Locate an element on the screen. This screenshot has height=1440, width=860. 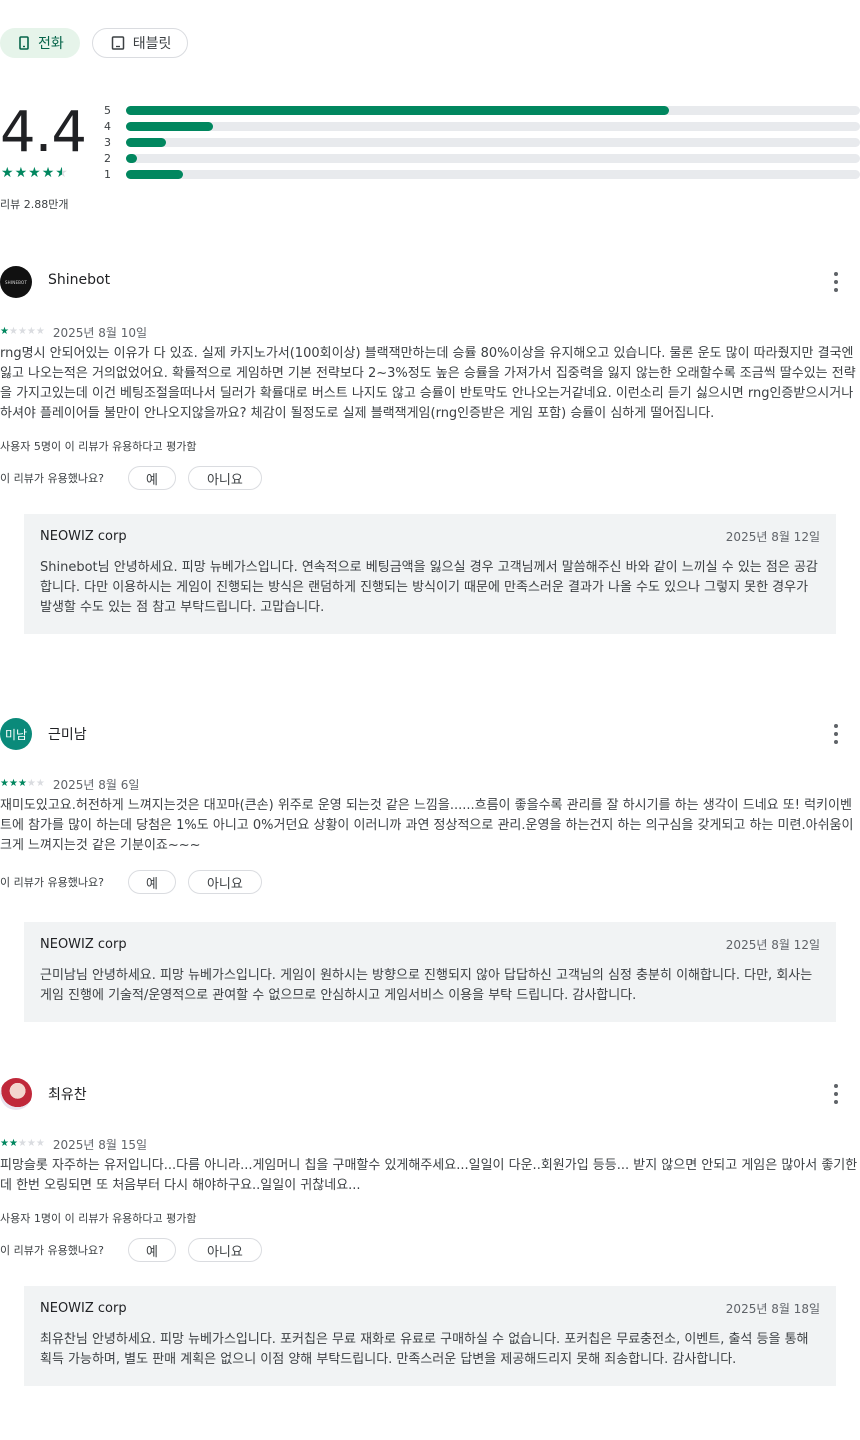
histogram-label: 5 is located at coordinates (107, 110).